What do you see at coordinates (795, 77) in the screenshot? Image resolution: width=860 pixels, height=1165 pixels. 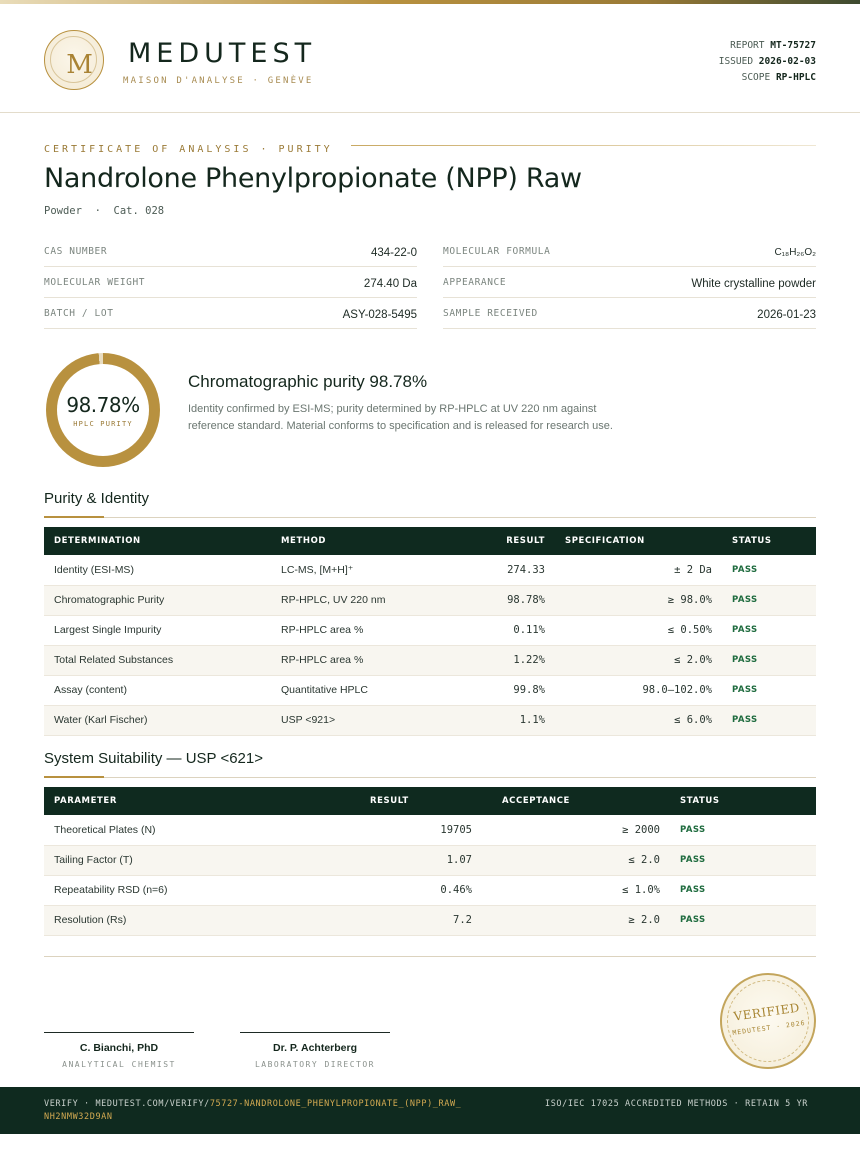 I see `scope-value: RP-HPLC` at bounding box center [795, 77].